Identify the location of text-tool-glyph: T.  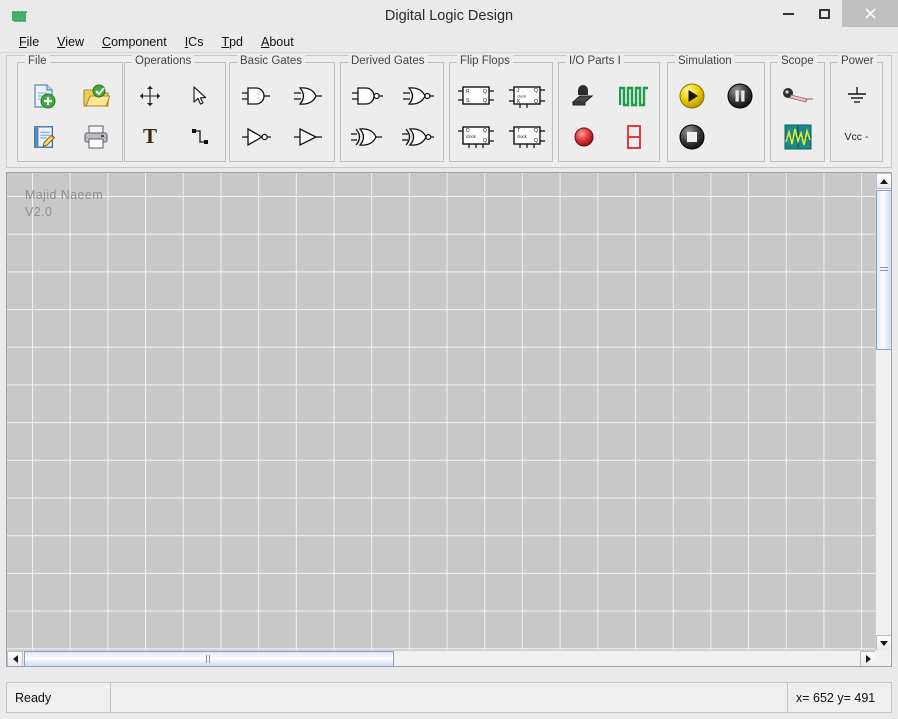
(149, 136).